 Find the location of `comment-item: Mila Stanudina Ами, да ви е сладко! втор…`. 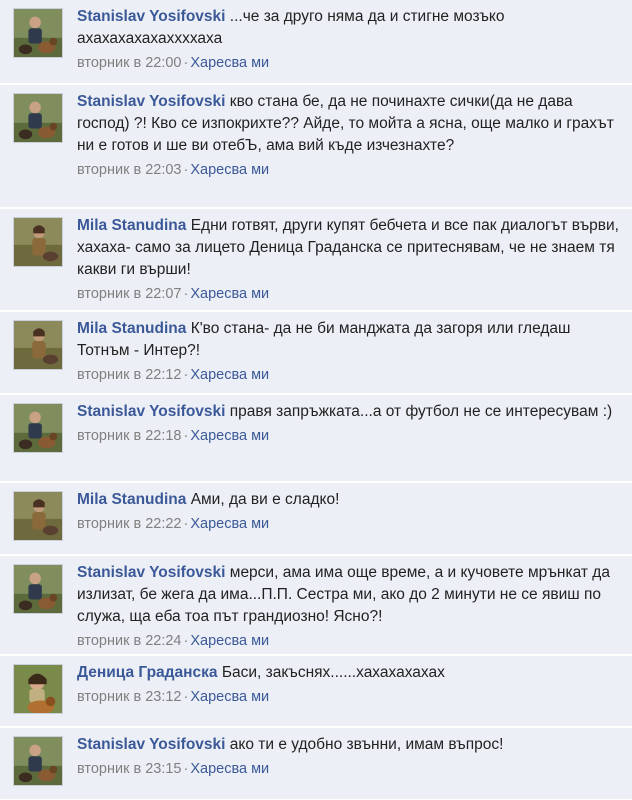

comment-item: Mila Stanudina Ами, да ви е сладко! втор… is located at coordinates (316, 519).